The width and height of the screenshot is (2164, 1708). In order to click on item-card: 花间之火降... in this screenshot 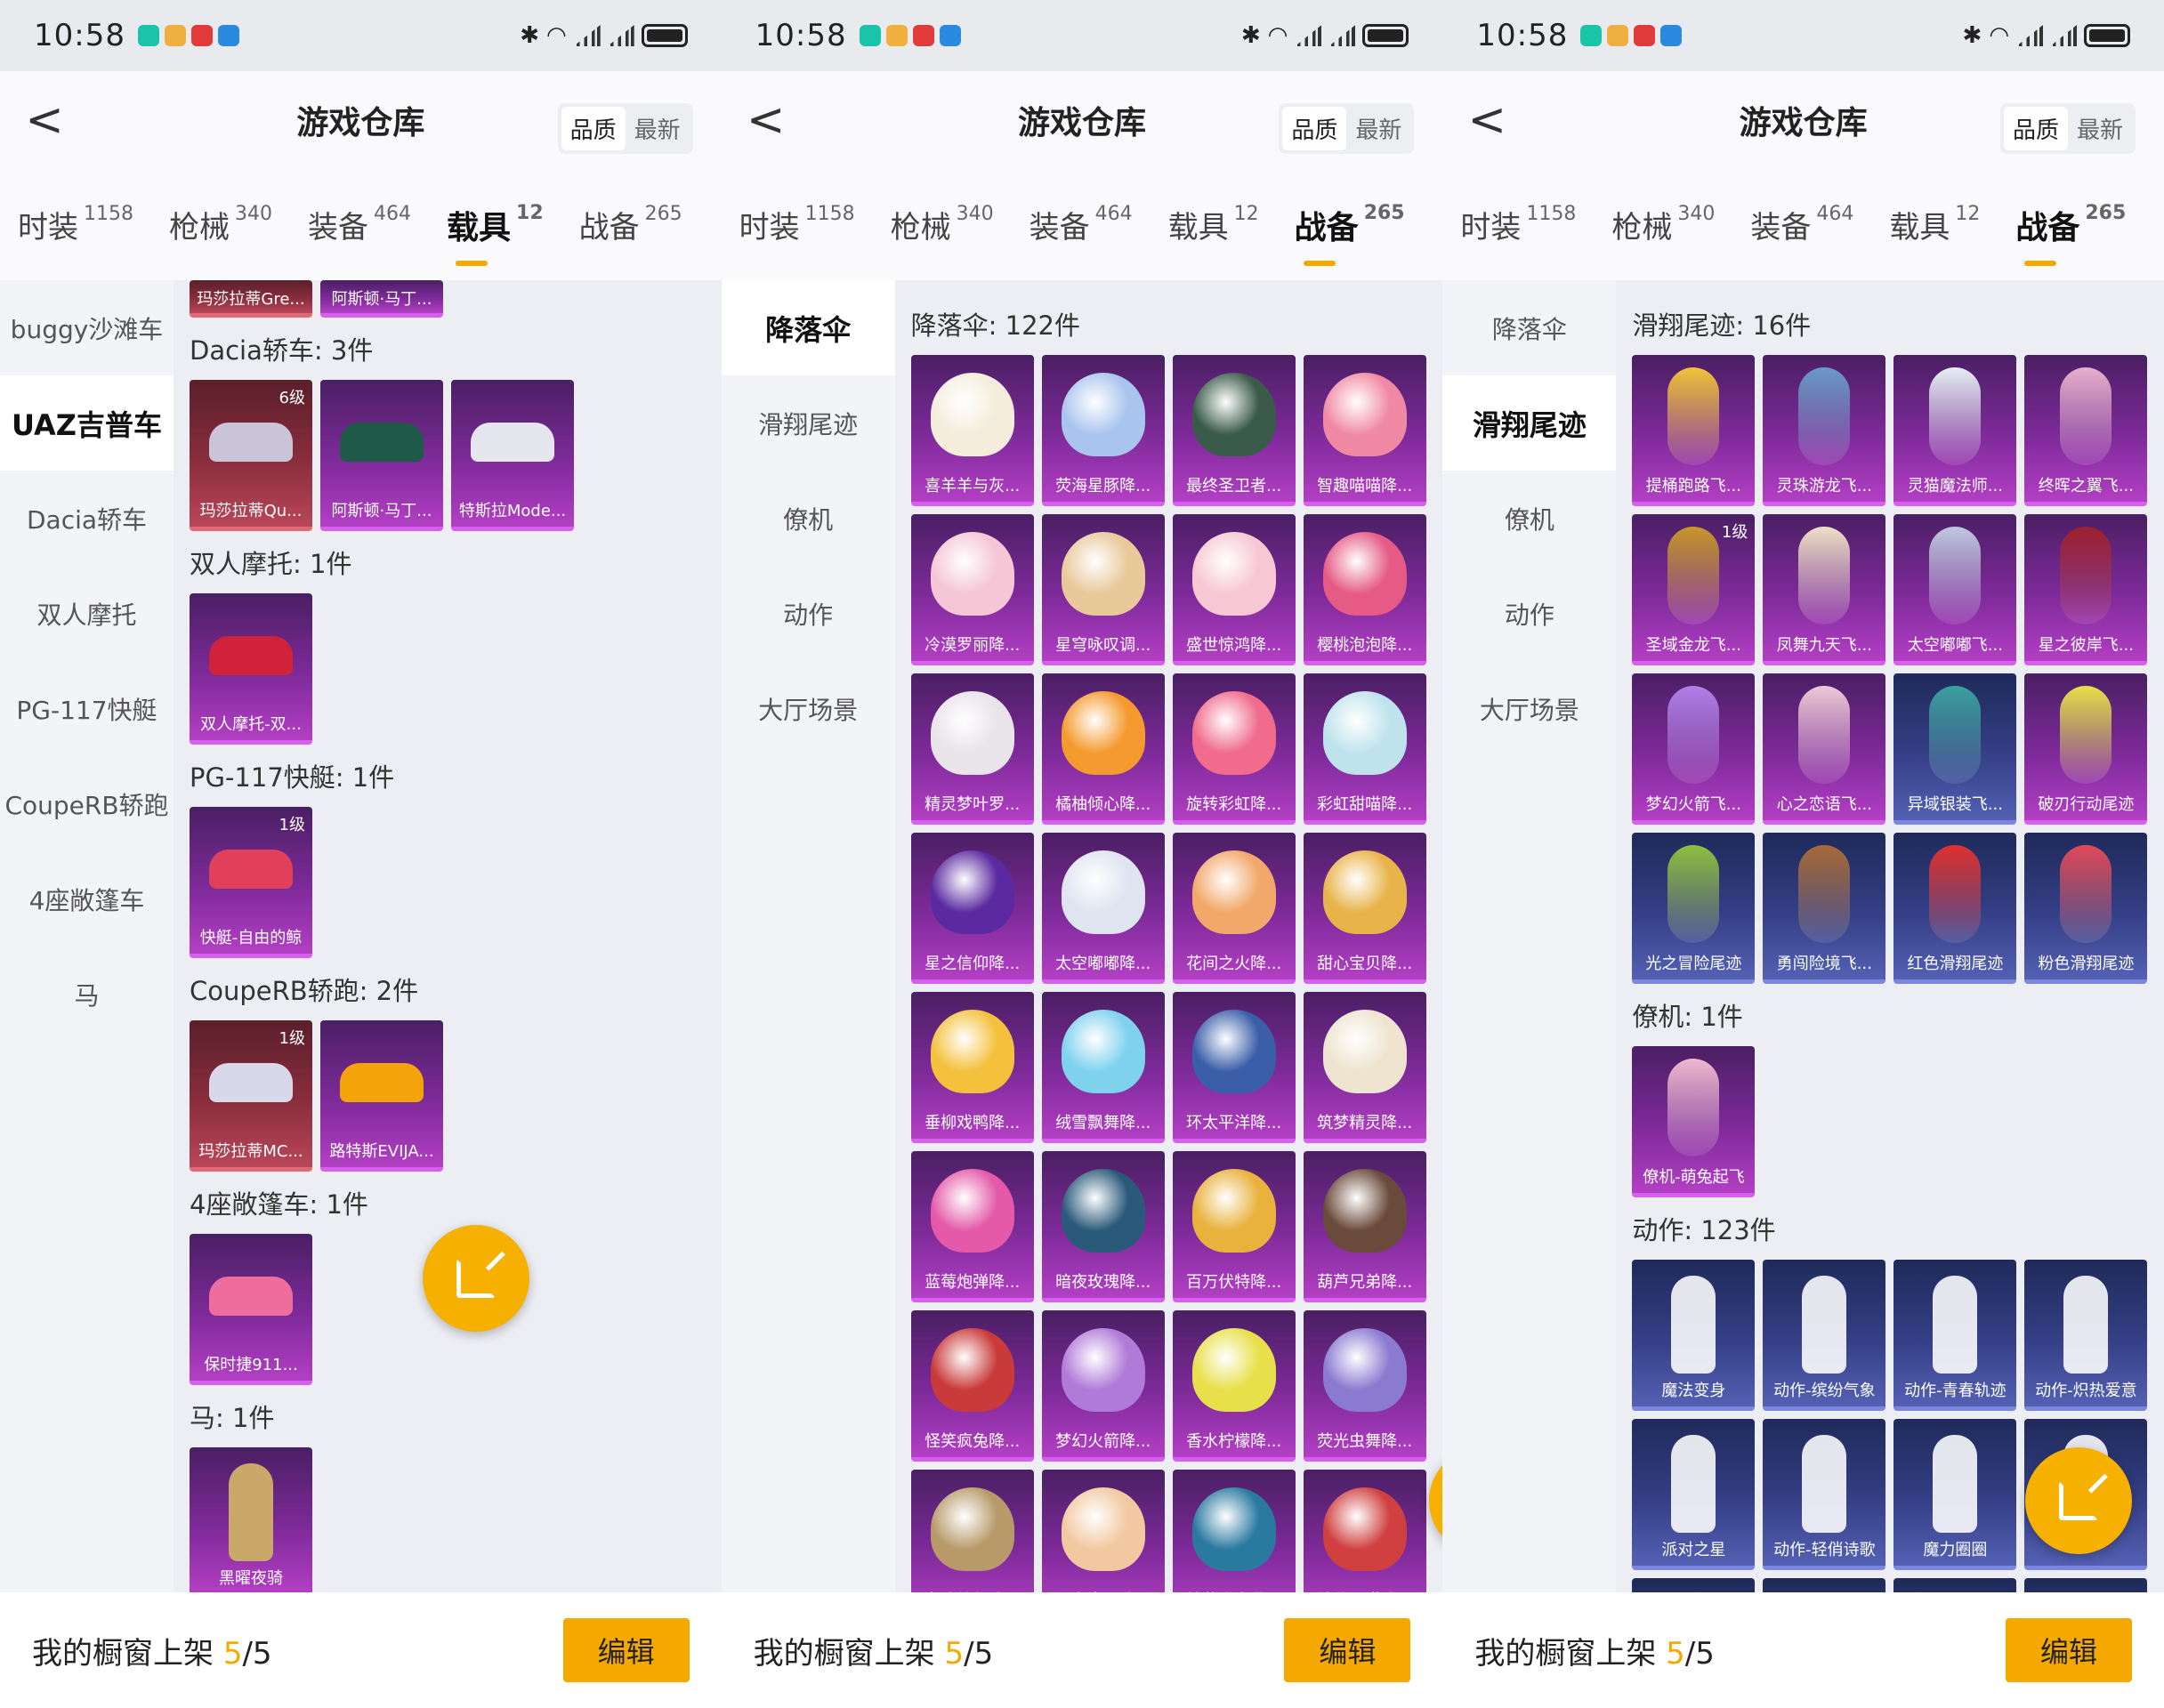, I will do `click(1234, 908)`.